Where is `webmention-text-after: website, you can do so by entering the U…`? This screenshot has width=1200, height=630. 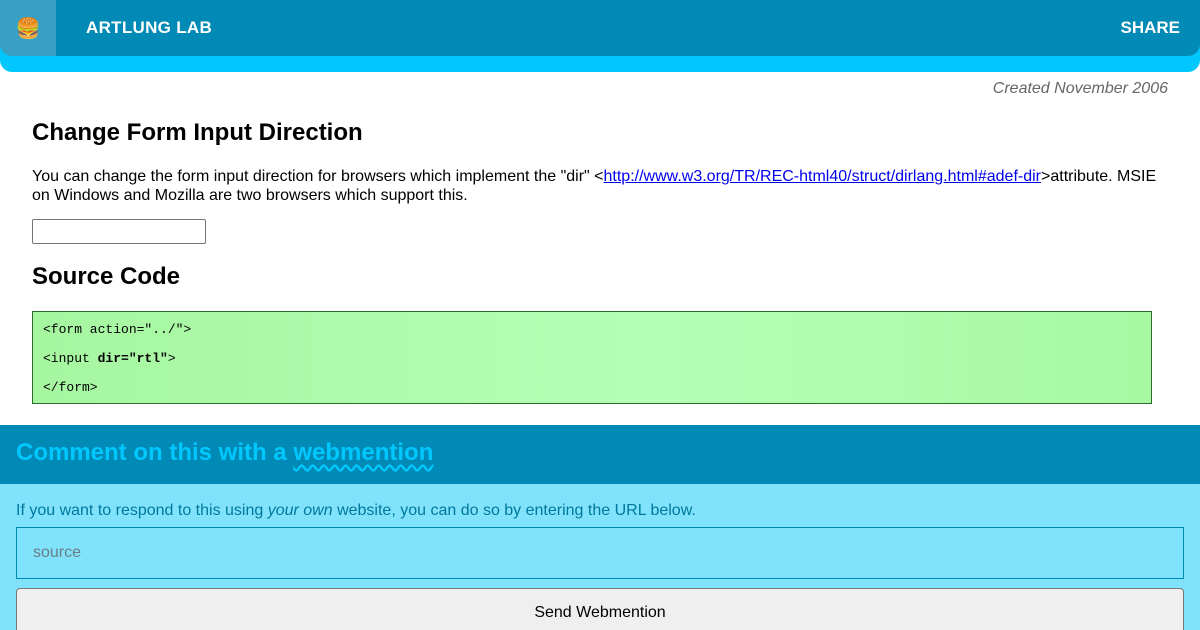
webmention-text-after: website, you can do so by entering the U… is located at coordinates (514, 510).